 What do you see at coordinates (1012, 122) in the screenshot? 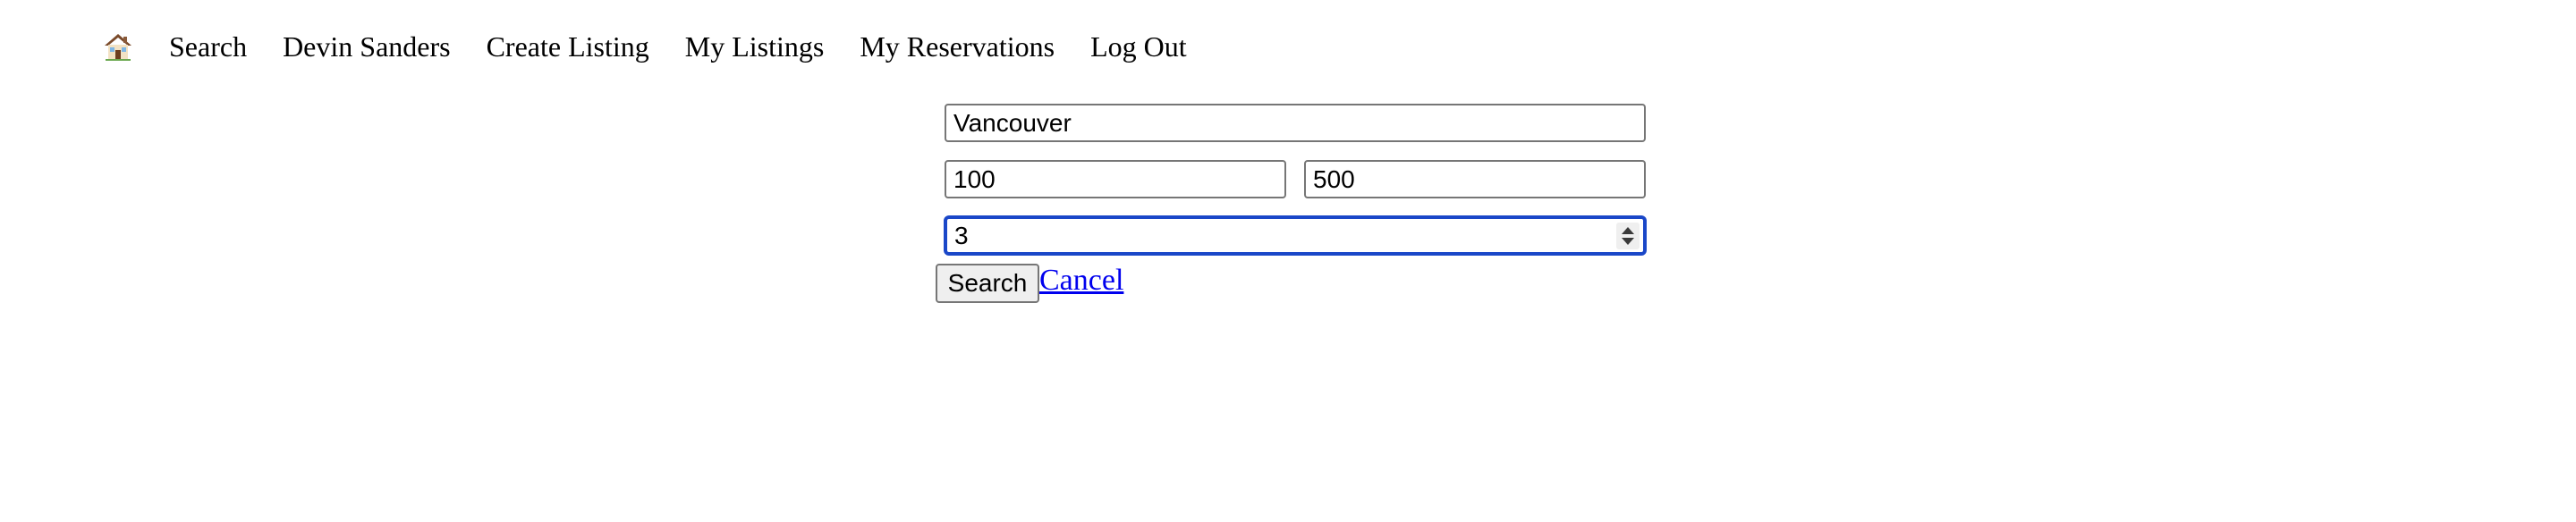
I see `location-input-value: Vancouver` at bounding box center [1012, 122].